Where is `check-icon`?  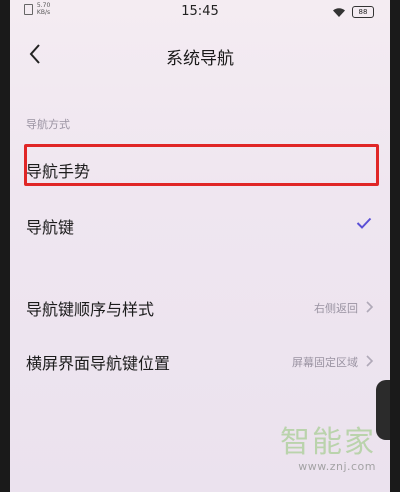
check-icon is located at coordinates (364, 223).